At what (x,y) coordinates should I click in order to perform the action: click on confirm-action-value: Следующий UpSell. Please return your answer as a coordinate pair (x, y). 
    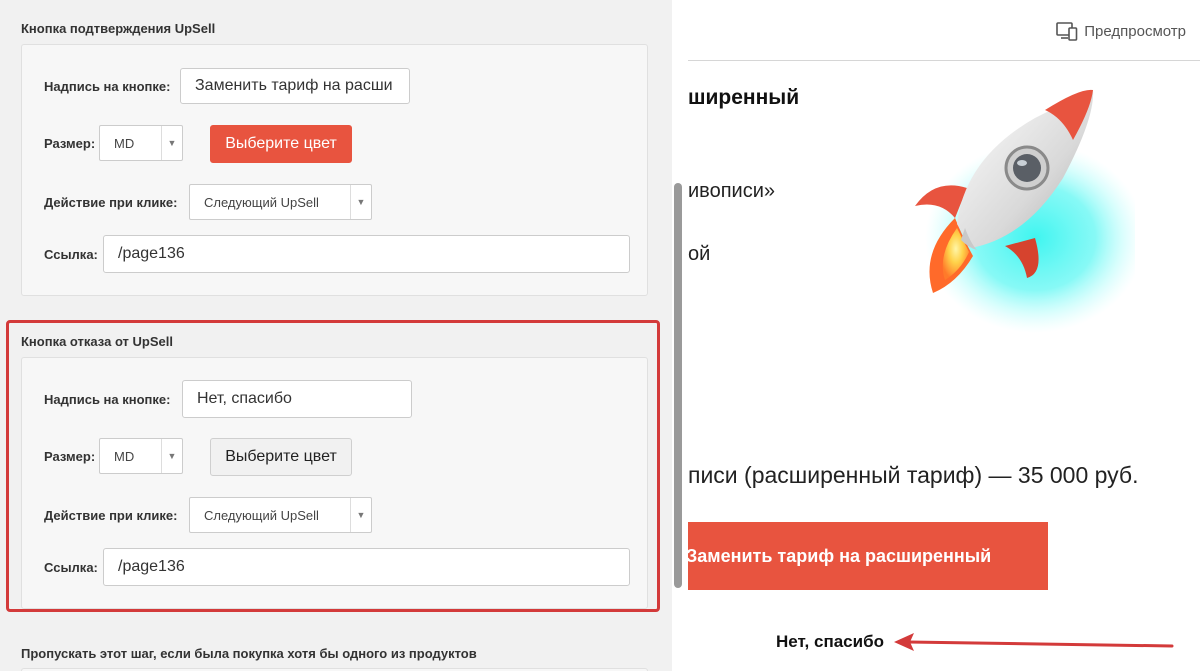
    Looking at the image, I should click on (261, 202).